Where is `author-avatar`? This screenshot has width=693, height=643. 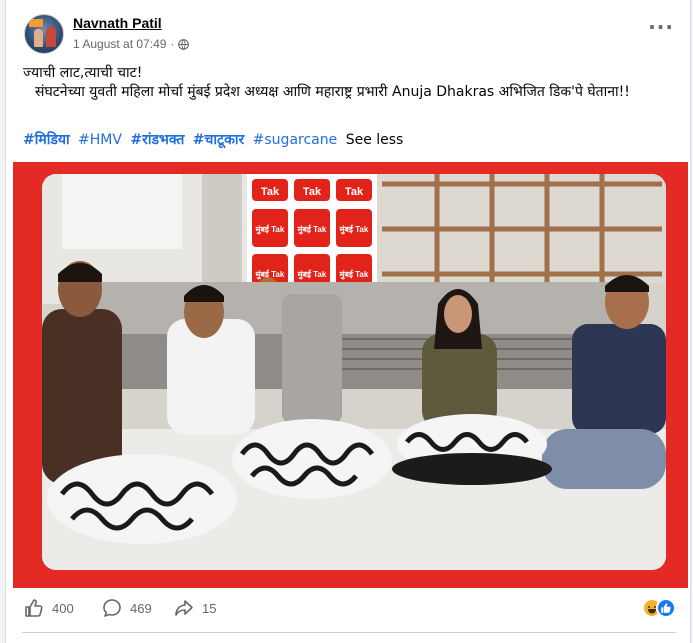
author-avatar is located at coordinates (44, 34).